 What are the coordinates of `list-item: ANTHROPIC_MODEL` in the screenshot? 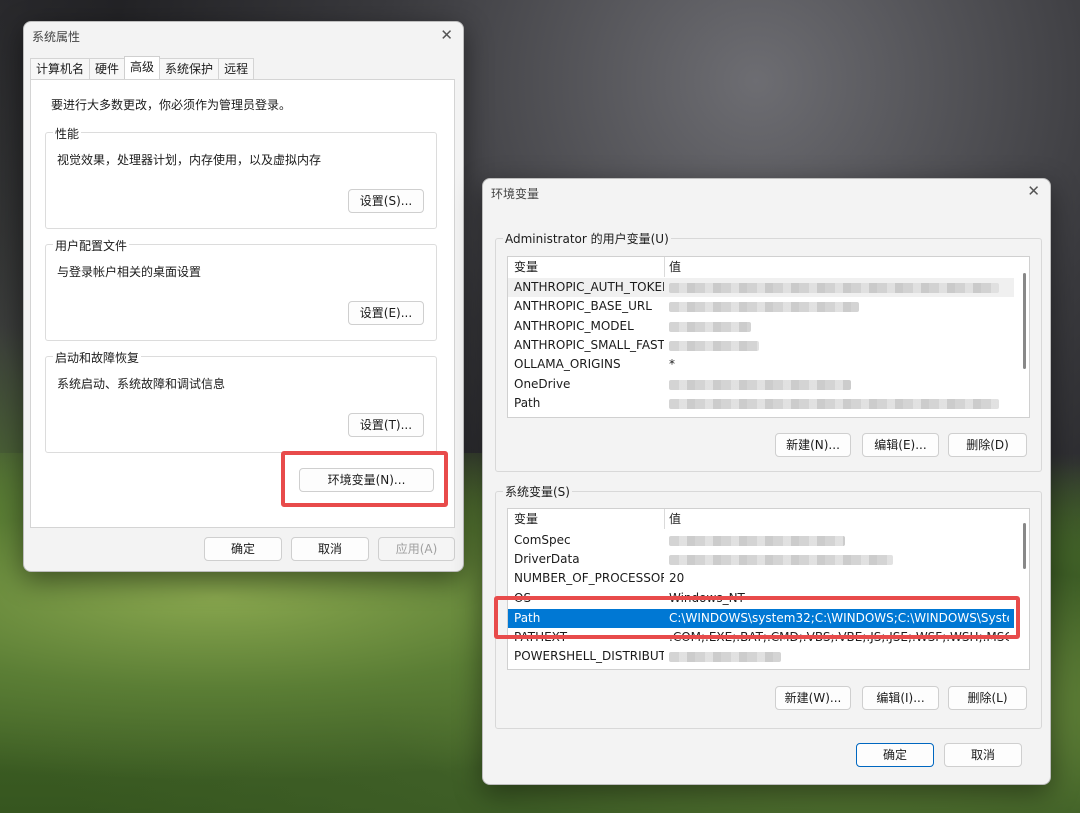 It's located at (761, 326).